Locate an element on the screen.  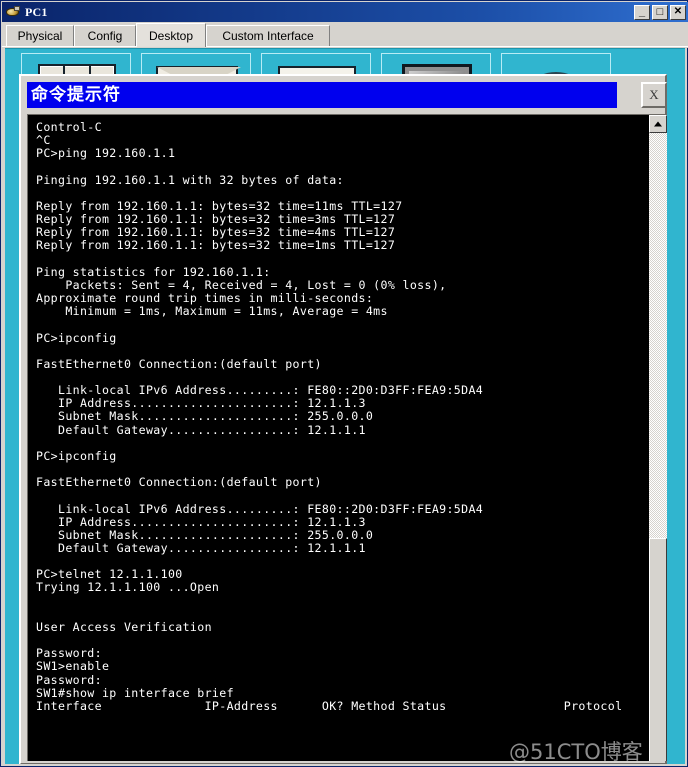
tab-config: Config is located at coordinates (105, 35).